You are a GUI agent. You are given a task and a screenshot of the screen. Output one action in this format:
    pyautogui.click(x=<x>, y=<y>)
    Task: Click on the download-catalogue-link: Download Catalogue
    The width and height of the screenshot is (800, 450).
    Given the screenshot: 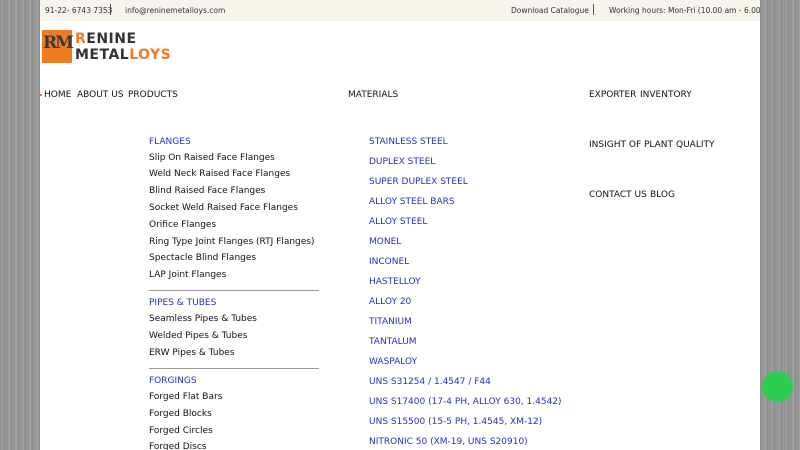 What is the action you would take?
    pyautogui.click(x=550, y=10)
    